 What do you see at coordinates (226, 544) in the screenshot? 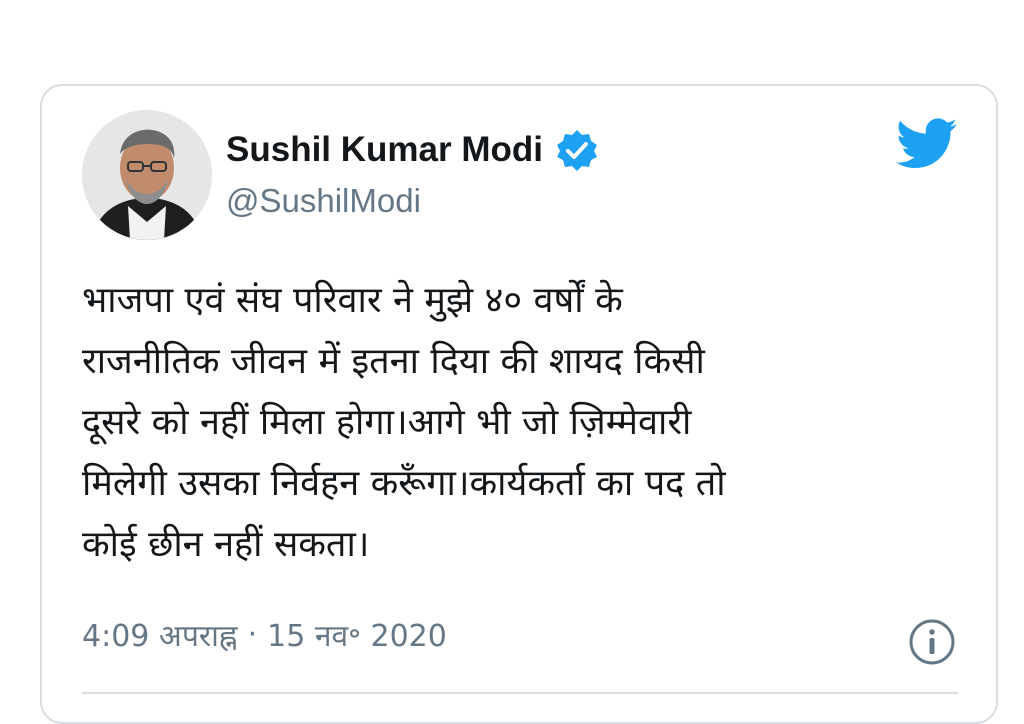
I see `tweet-line: कोई छीन नहीं सकता।` at bounding box center [226, 544].